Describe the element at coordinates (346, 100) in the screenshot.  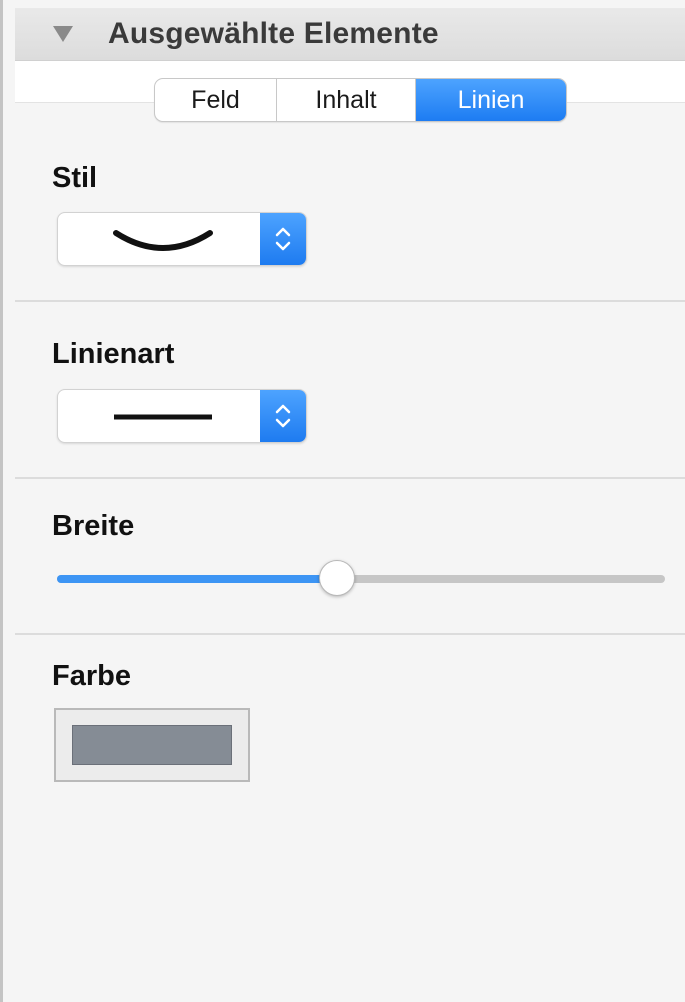
I see `tab-inhalt: Inhalt` at that location.